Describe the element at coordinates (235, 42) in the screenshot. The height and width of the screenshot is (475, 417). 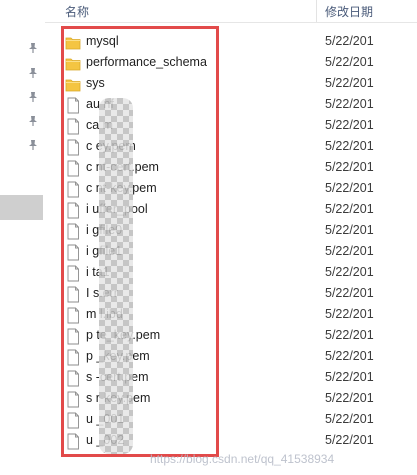
I see `file-row: mysql 5/22/201` at that location.